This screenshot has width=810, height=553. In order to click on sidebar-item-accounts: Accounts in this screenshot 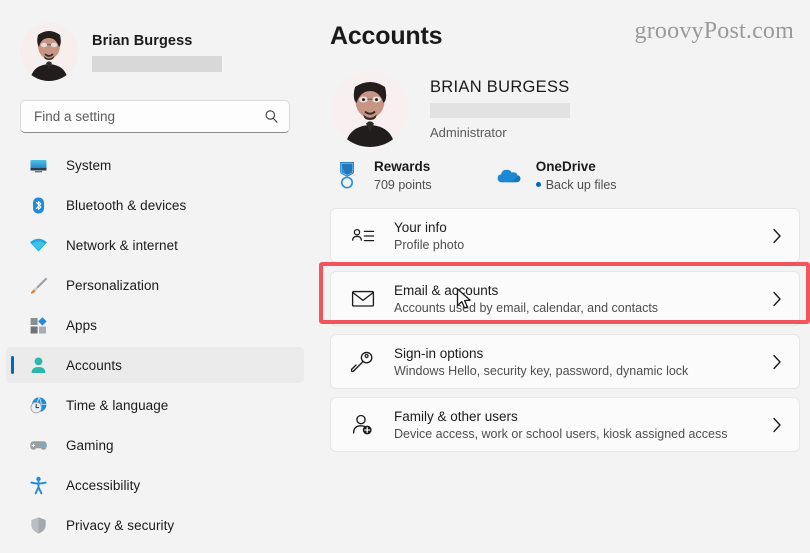, I will do `click(155, 365)`.